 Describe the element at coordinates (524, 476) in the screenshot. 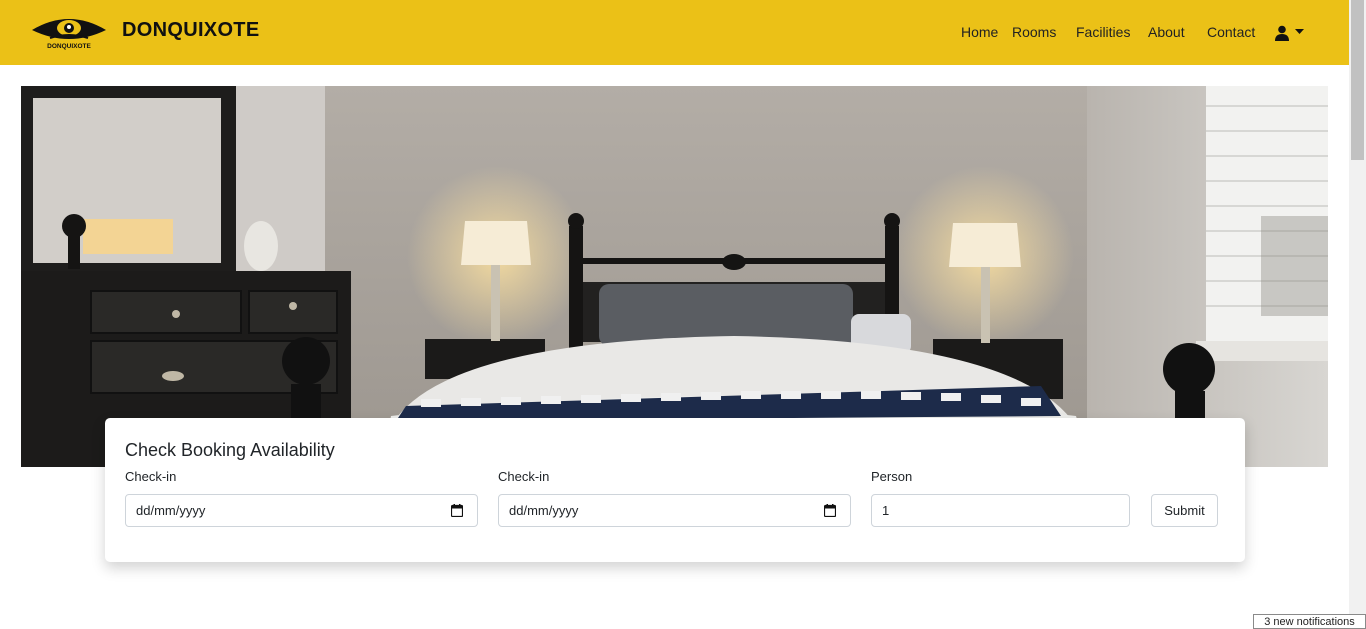

I see `checkout-label: Check-in` at that location.